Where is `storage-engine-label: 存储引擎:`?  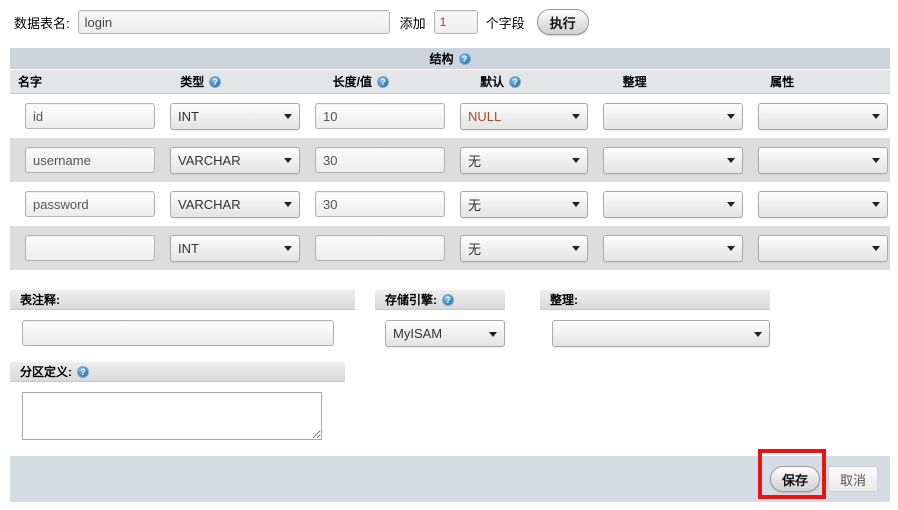
storage-engine-label: 存储引擎: is located at coordinates (411, 300).